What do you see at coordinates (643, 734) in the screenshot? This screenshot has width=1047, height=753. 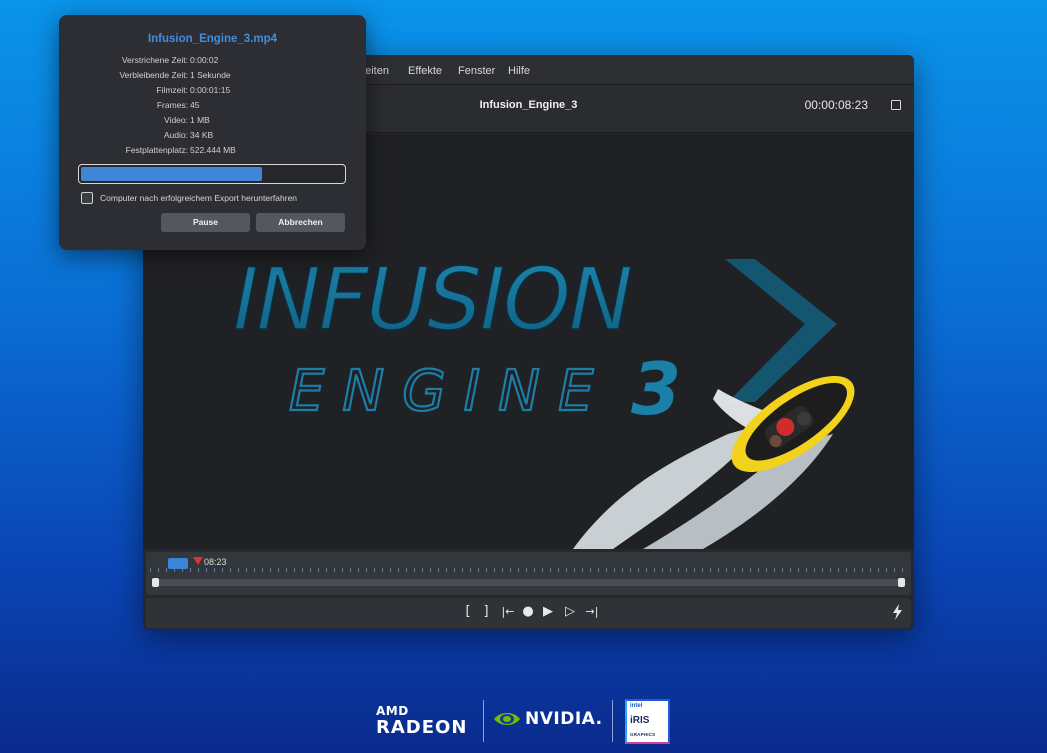 I see `iris-graphics-text: GRAPHICS` at bounding box center [643, 734].